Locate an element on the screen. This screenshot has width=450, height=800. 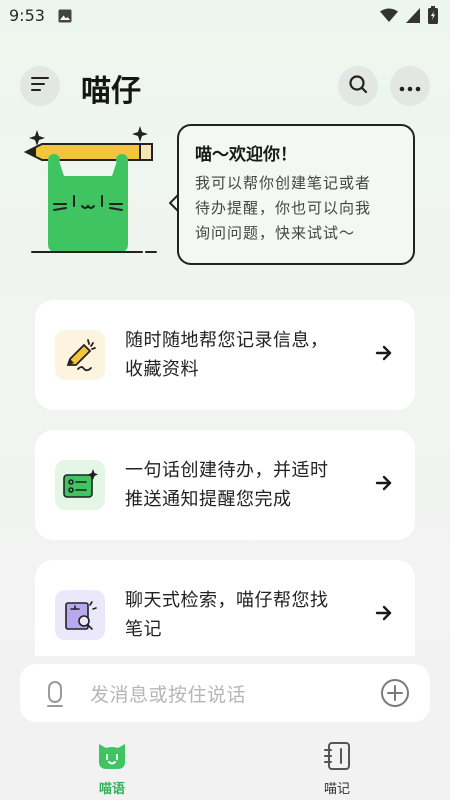
wifi-icon is located at coordinates (389, 17).